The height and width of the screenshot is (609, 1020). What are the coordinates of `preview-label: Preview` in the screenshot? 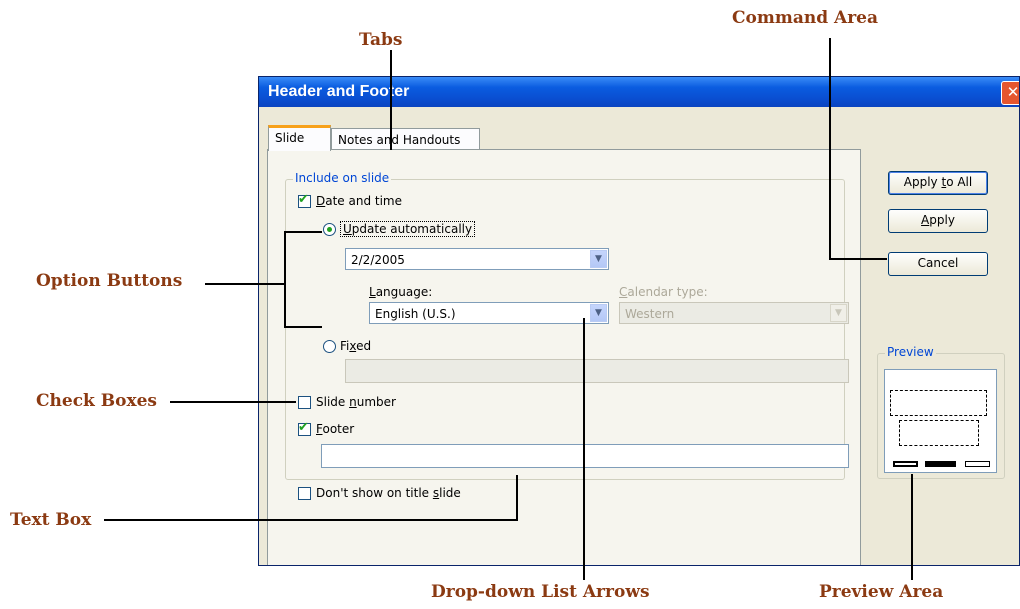 It's located at (910, 352).